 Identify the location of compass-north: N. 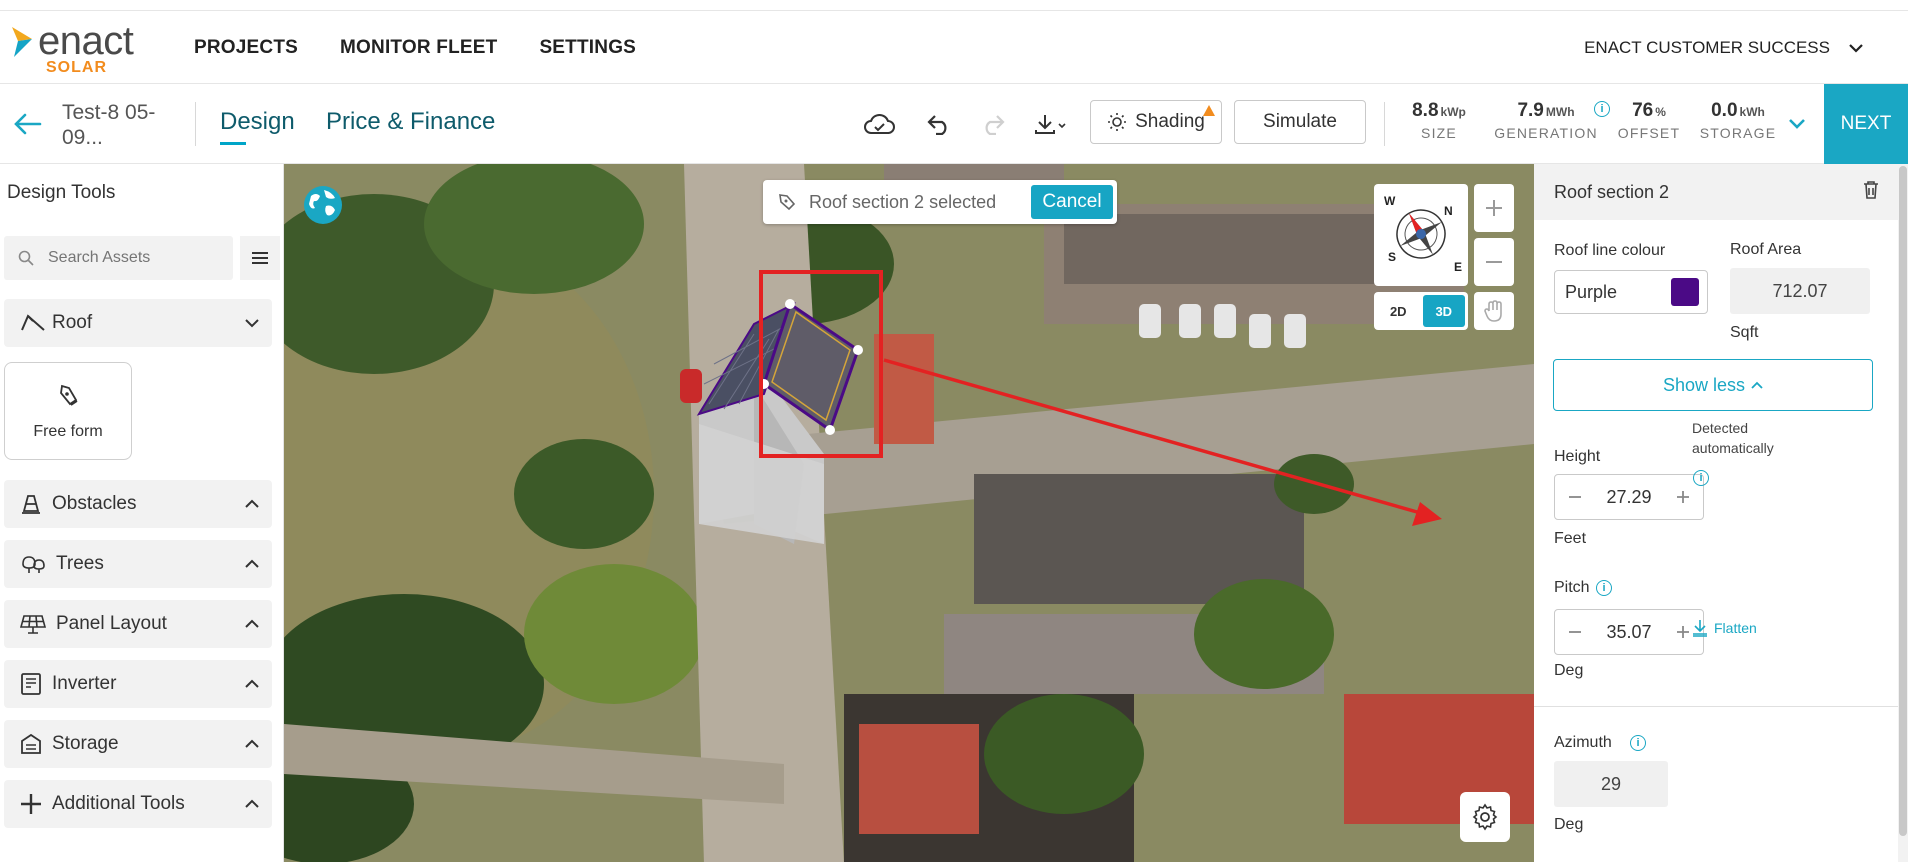
(1448, 211).